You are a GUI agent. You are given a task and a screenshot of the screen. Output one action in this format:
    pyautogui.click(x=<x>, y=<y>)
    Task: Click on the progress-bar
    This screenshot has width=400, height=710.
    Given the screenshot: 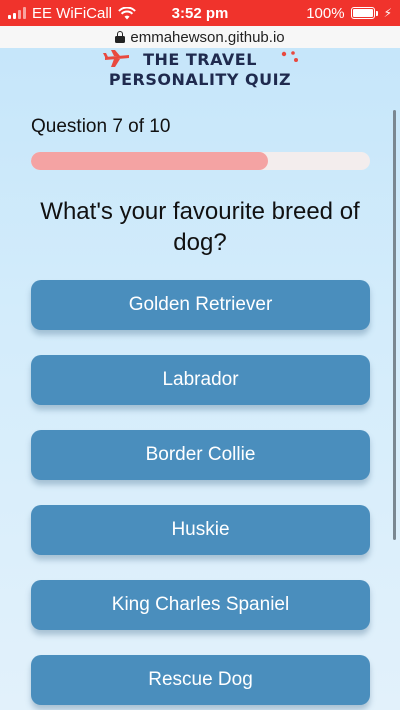 What is the action you would take?
    pyautogui.click(x=200, y=161)
    